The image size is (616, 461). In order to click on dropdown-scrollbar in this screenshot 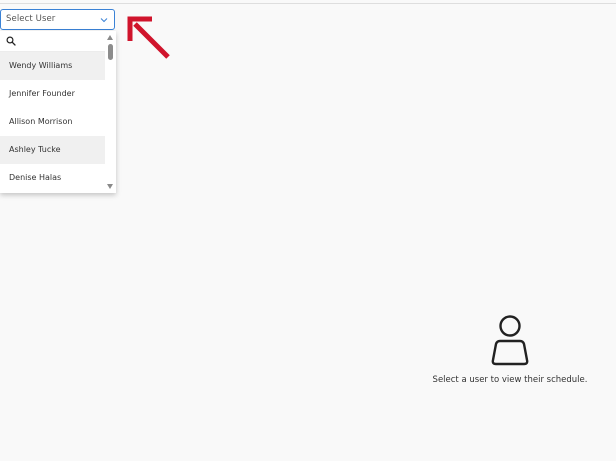, I will do `click(110, 112)`.